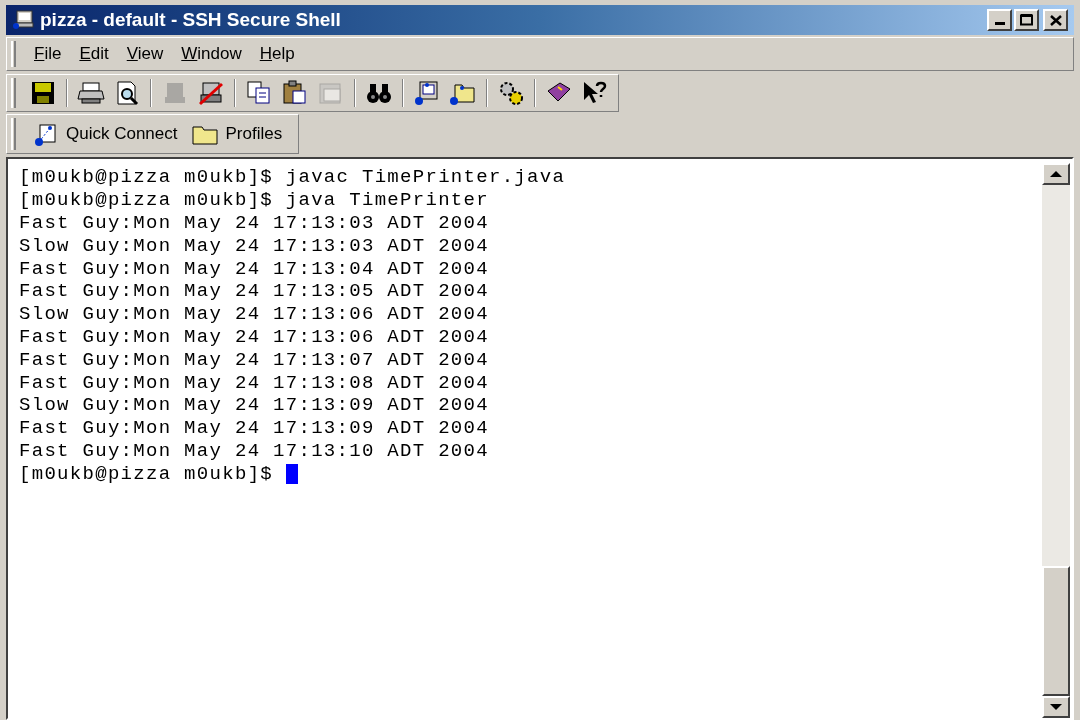 The image size is (1080, 720). What do you see at coordinates (254, 428) in the screenshot?
I see `terminal-line: Fast Guy:Mon May 24 17:13:09 ADT 2004` at bounding box center [254, 428].